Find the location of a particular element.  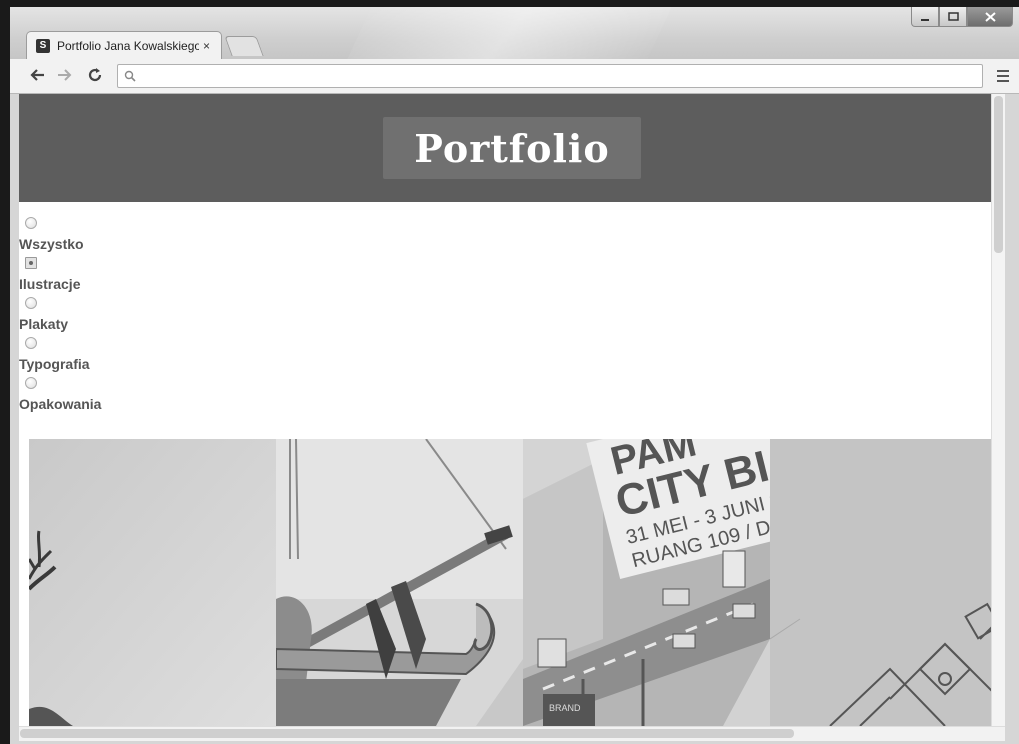

minimize-icon is located at coordinates (925, 19).